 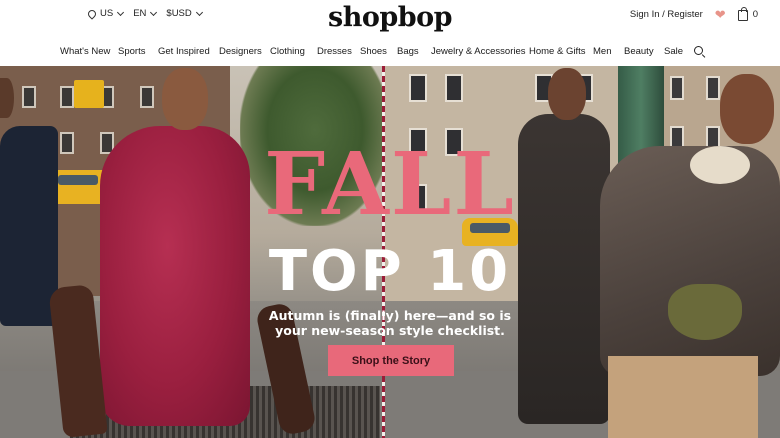 I want to click on model-left-edge-head, so click(x=7, y=98).